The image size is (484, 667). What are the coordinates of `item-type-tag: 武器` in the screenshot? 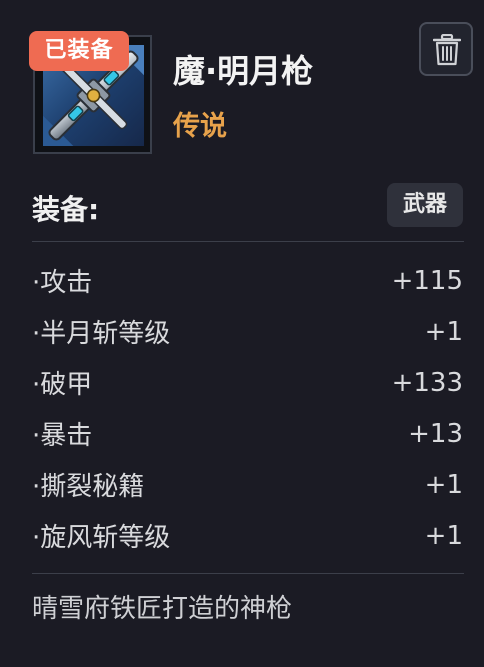 It's located at (425, 205).